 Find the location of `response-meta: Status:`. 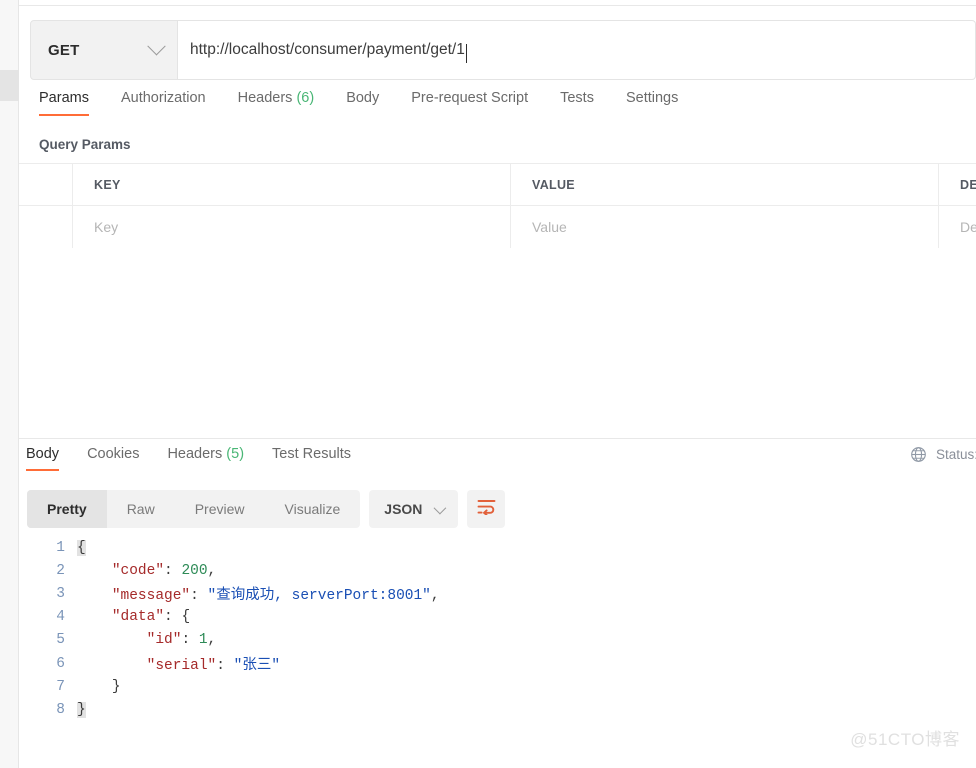

response-meta: Status: is located at coordinates (943, 454).